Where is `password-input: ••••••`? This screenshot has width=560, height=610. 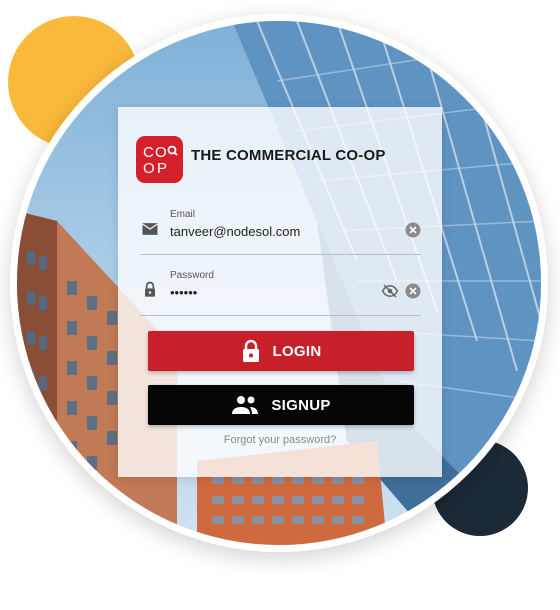 password-input: •••••• is located at coordinates (183, 292).